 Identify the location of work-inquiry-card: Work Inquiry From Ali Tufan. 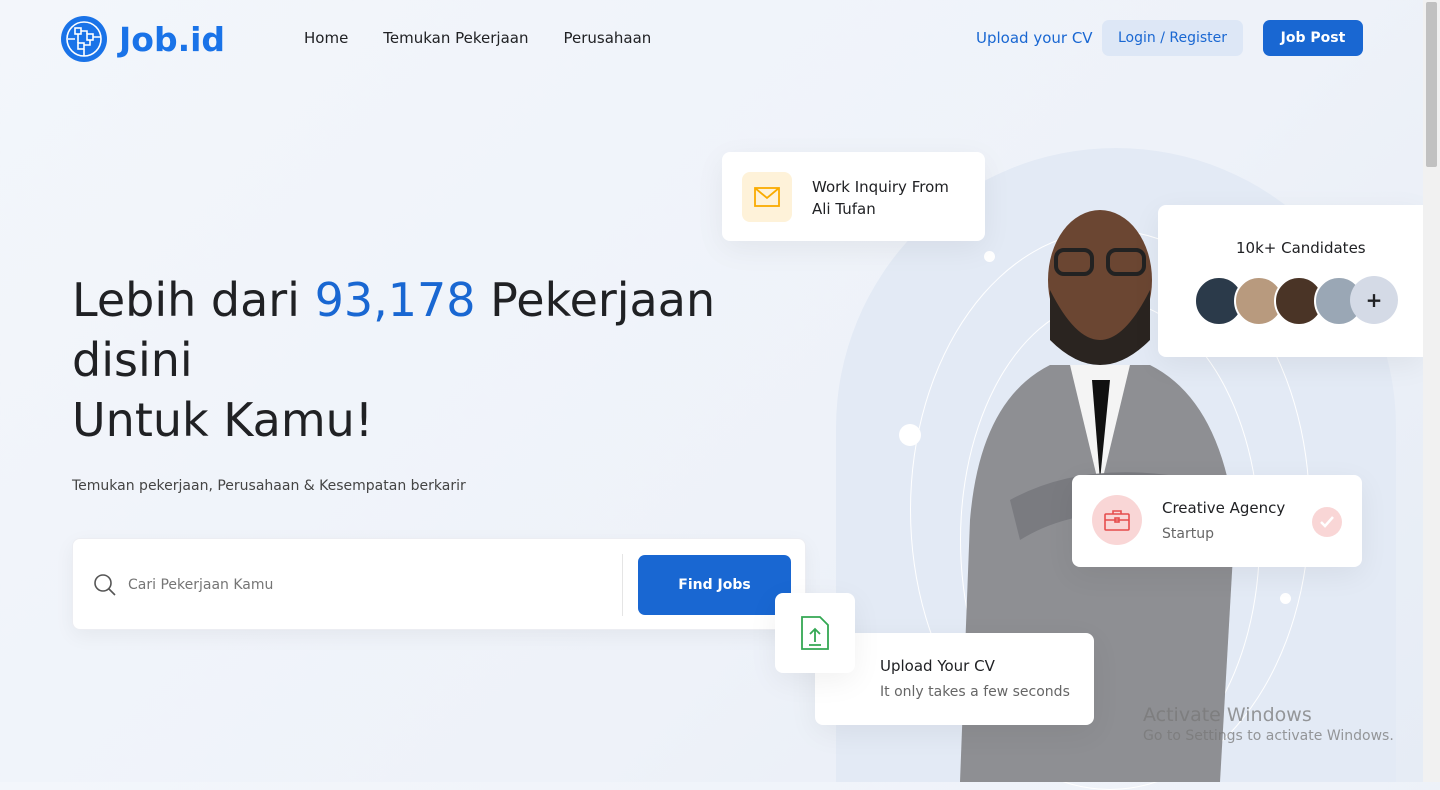
(853, 196).